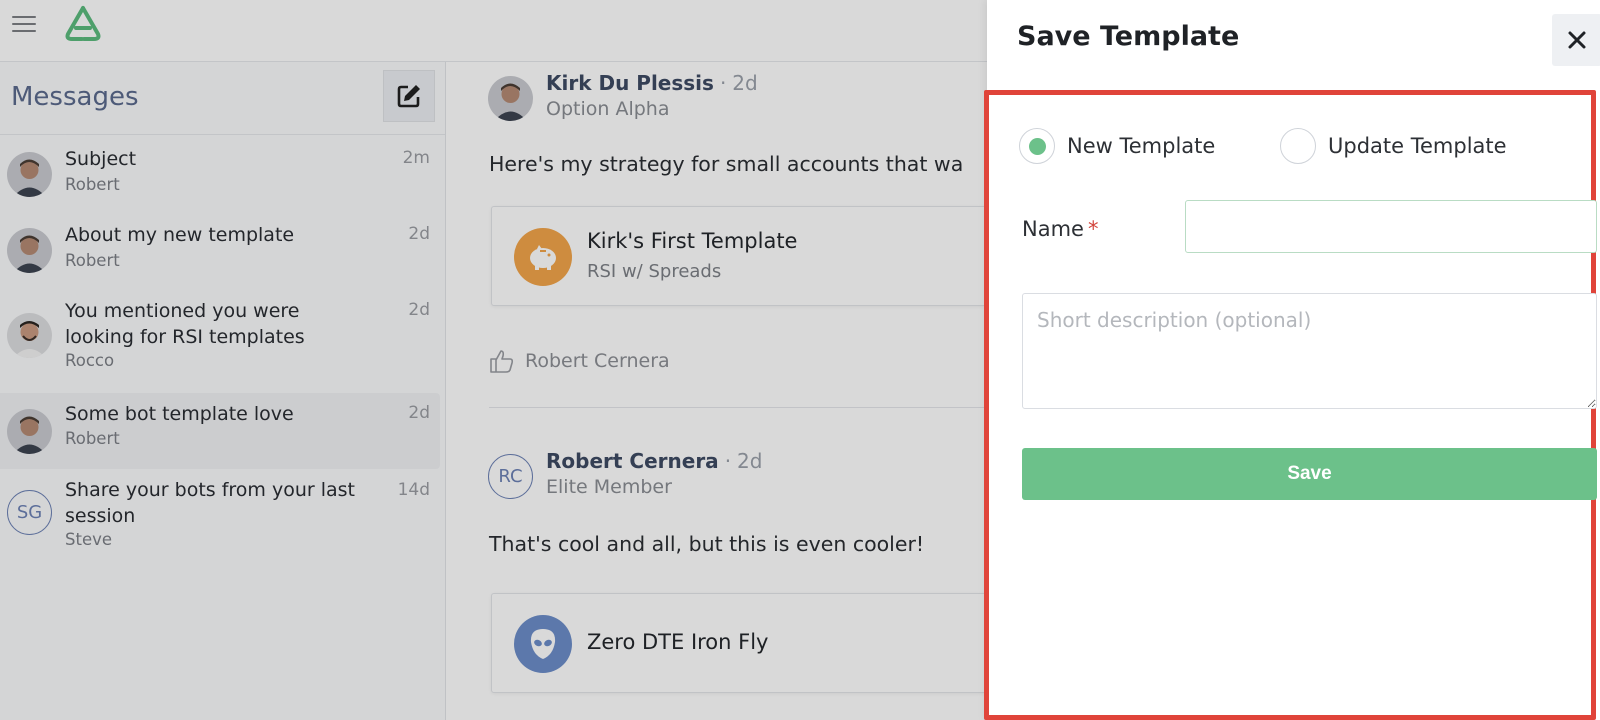 The image size is (1600, 720). I want to click on name-label-text: Name, so click(1053, 229).